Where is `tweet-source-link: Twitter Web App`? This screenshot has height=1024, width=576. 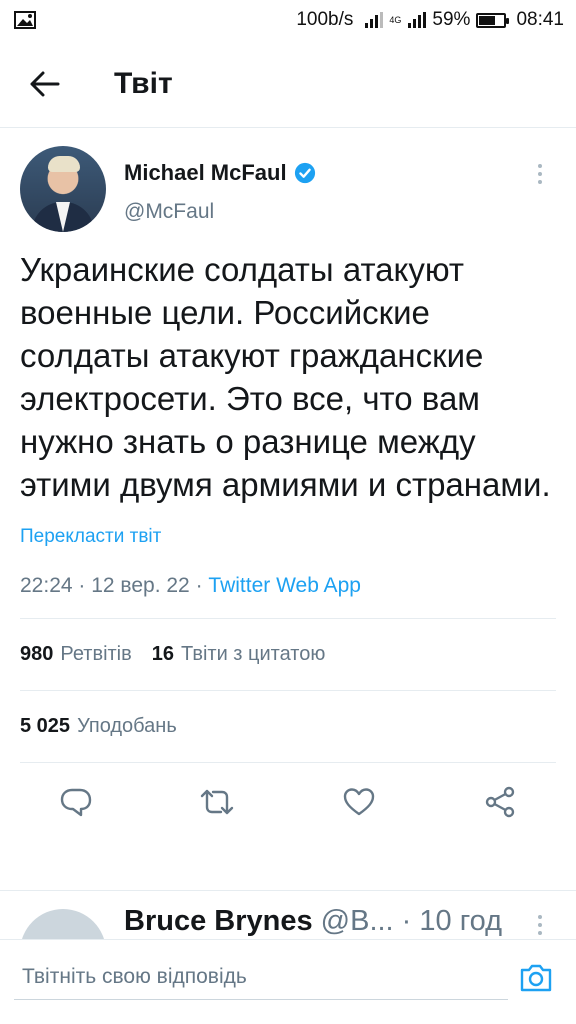
tweet-source-link: Twitter Web App is located at coordinates (284, 585).